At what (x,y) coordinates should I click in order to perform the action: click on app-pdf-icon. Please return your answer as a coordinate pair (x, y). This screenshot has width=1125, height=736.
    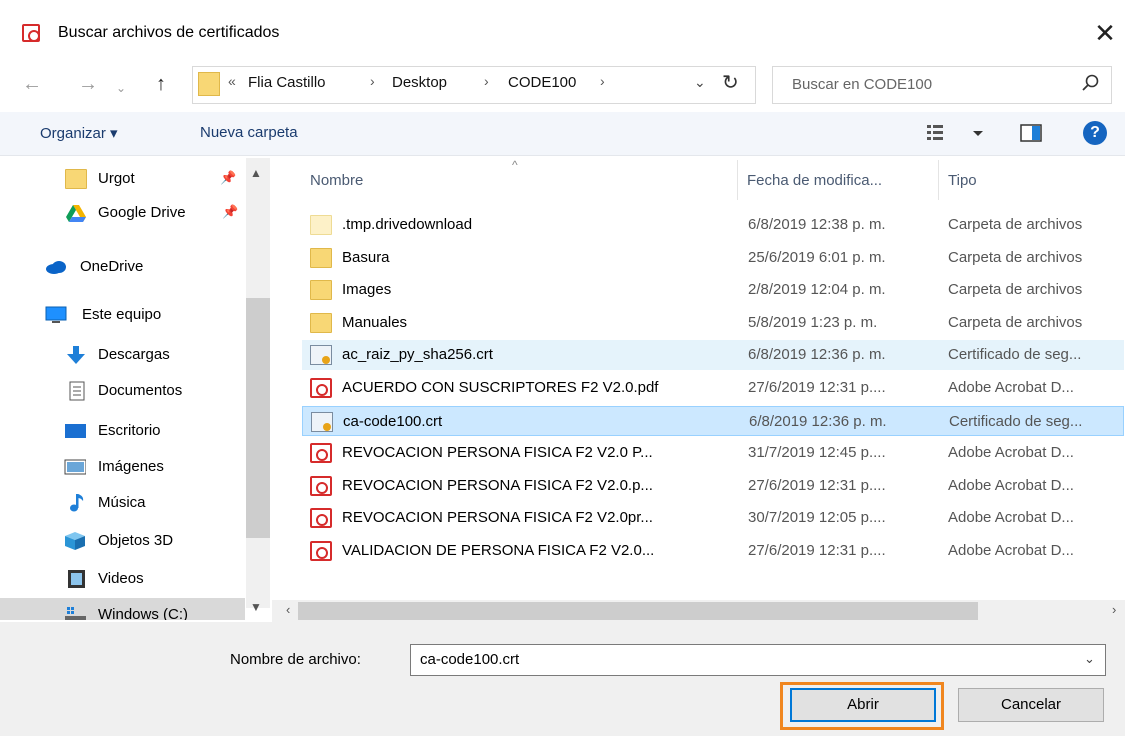
    Looking at the image, I should click on (31, 33).